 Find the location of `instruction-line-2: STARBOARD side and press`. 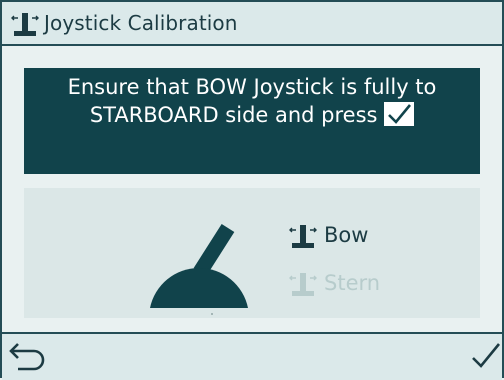

instruction-line-2: STARBOARD side and press is located at coordinates (252, 115).